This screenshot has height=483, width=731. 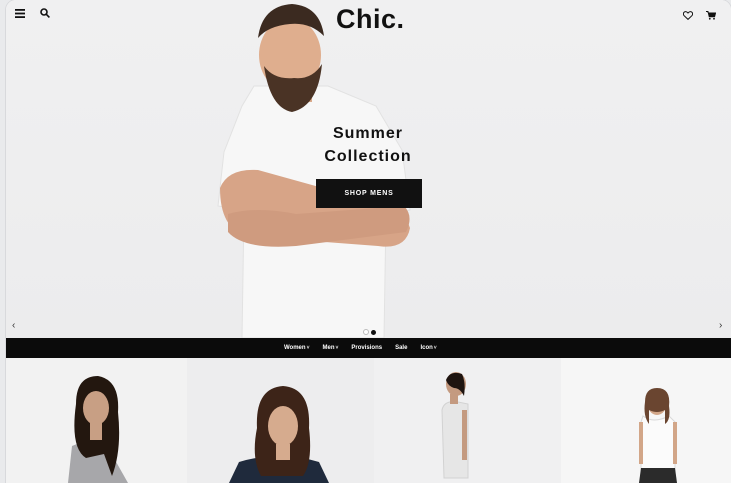 I want to click on hero-title-line-1: Summer, so click(x=368, y=133).